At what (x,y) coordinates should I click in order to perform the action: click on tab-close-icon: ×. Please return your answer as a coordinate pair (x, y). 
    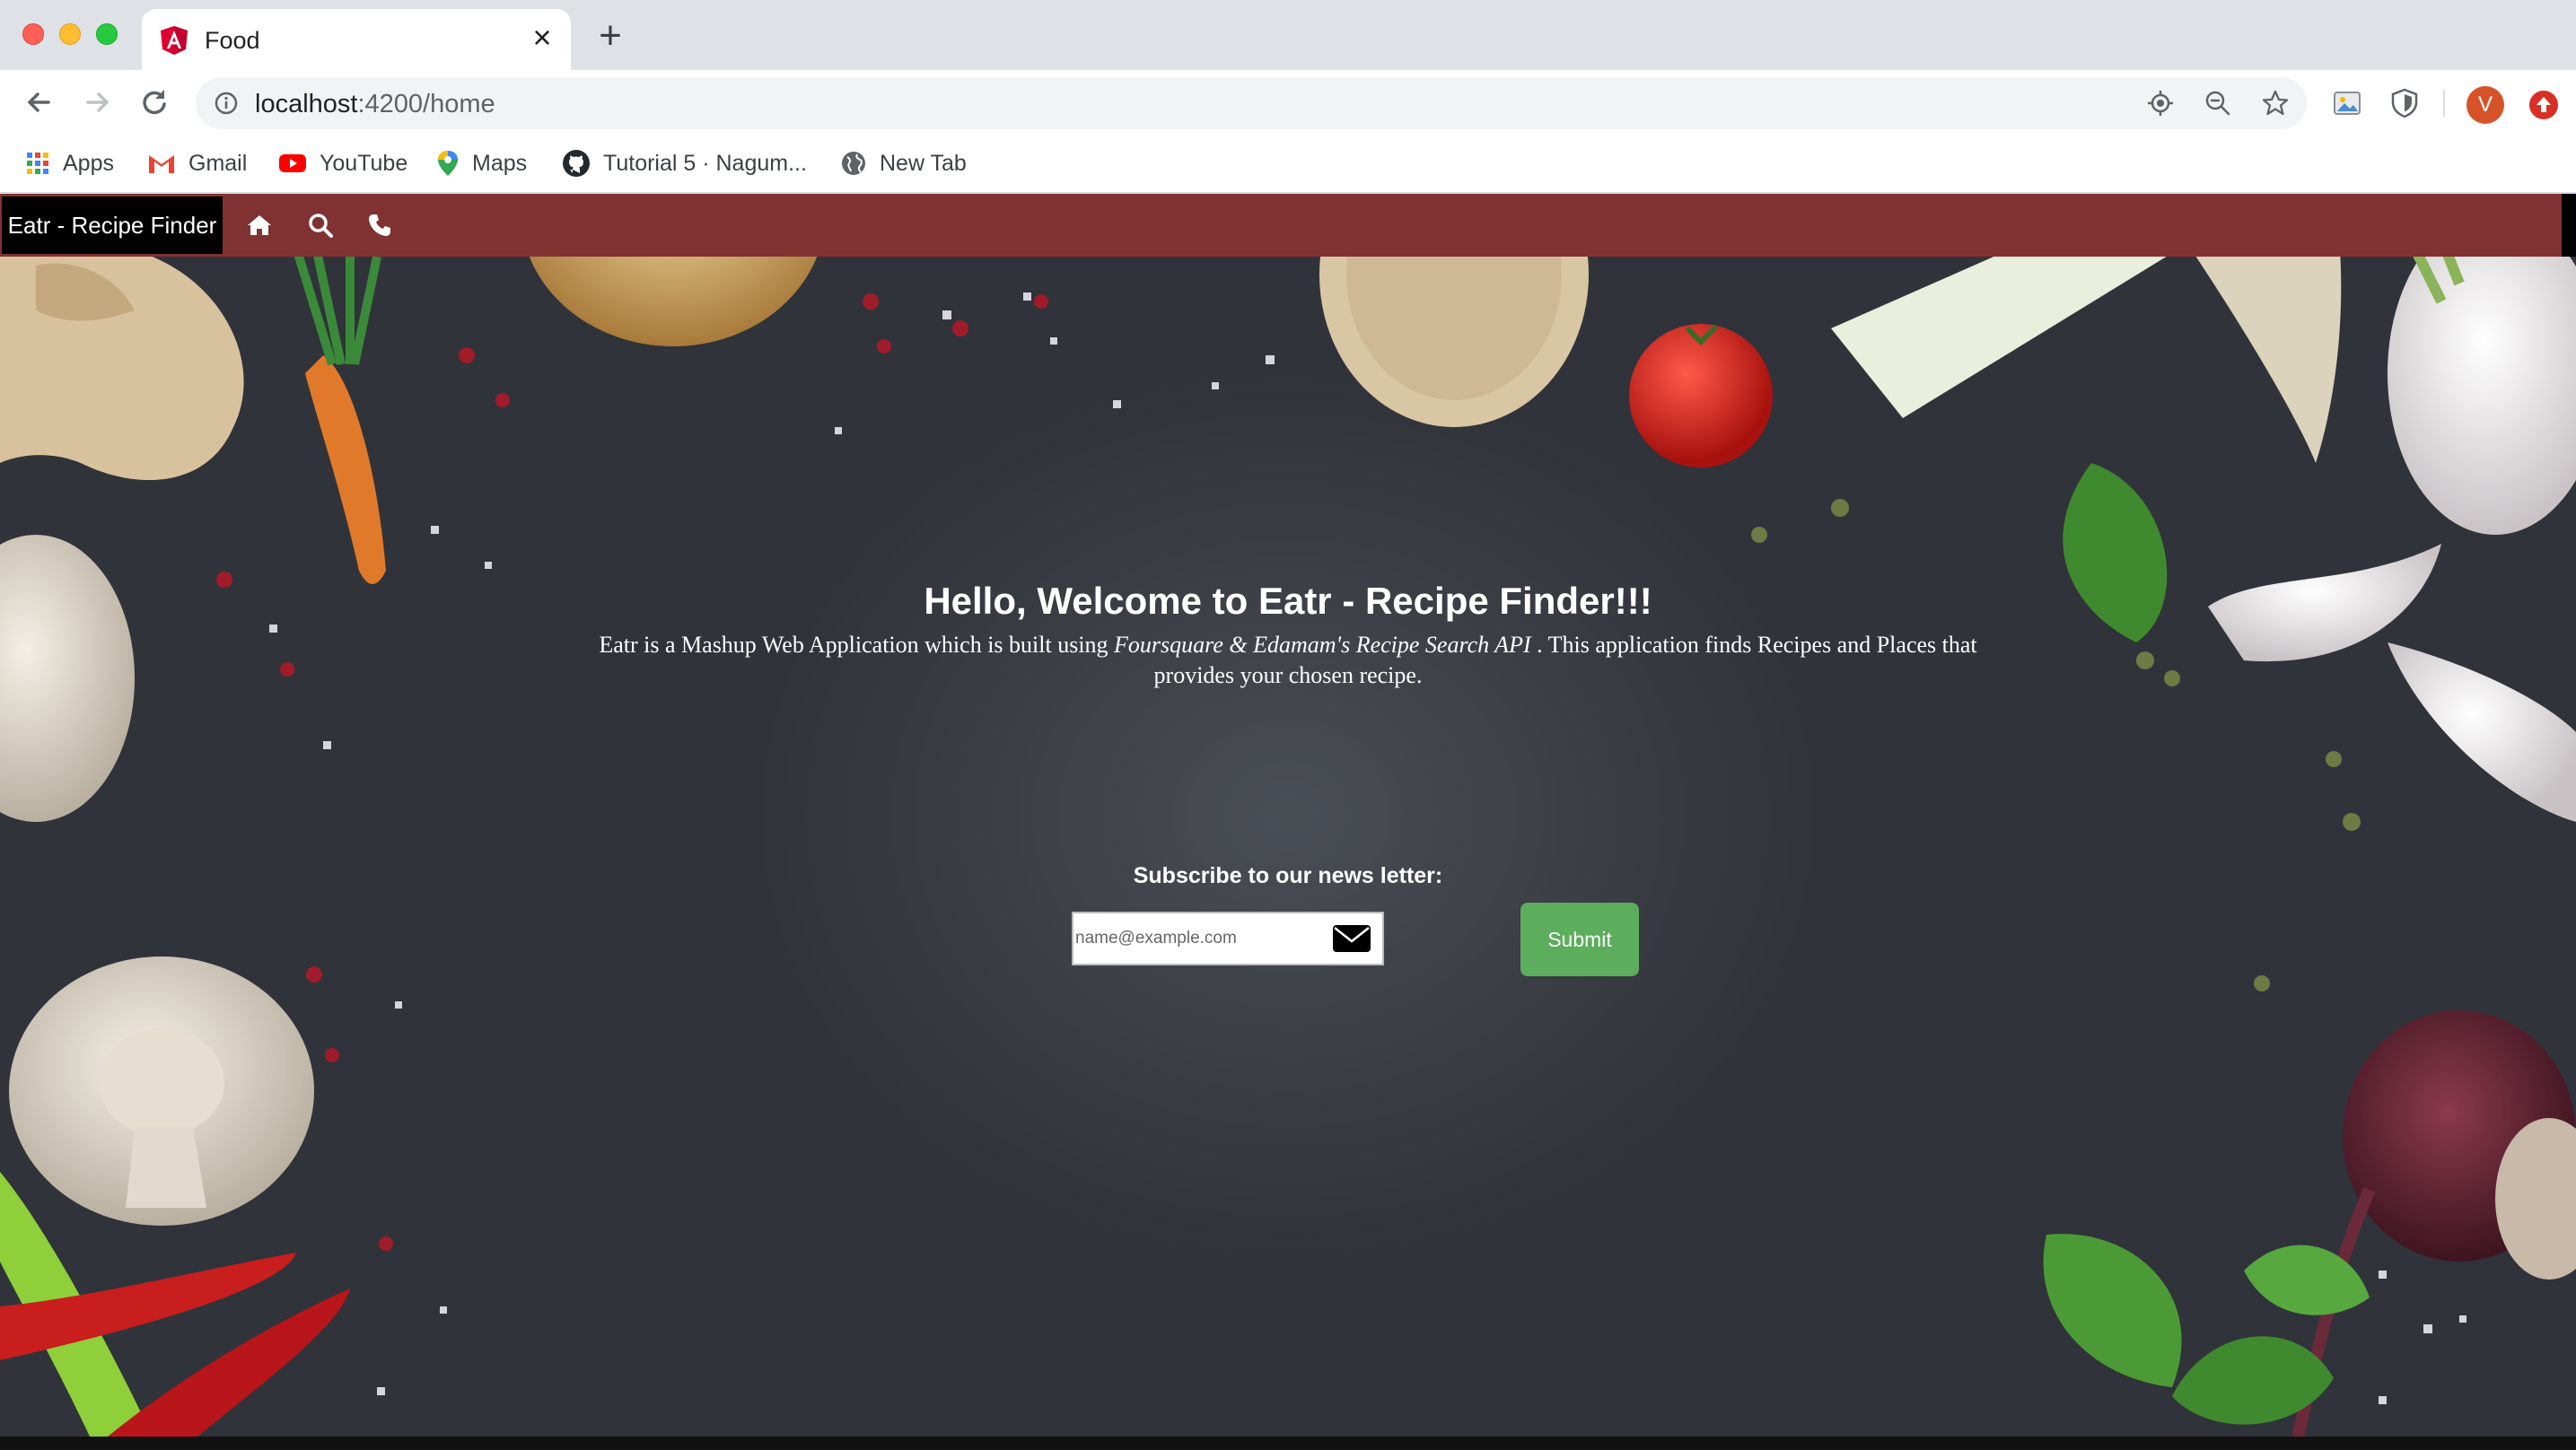
    Looking at the image, I should click on (542, 38).